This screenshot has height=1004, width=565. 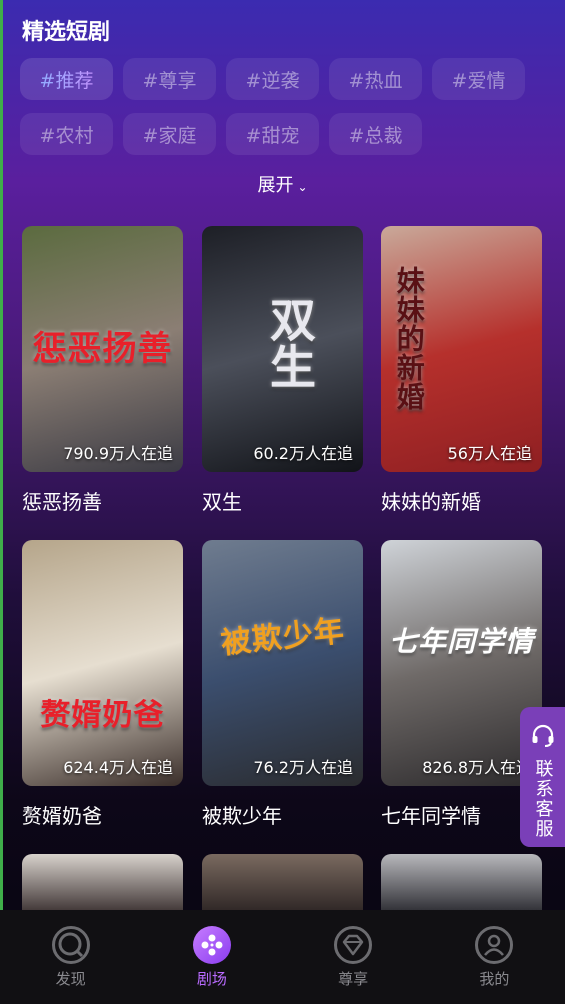 What do you see at coordinates (283, 637) in the screenshot?
I see `poster-title: 被欺少年` at bounding box center [283, 637].